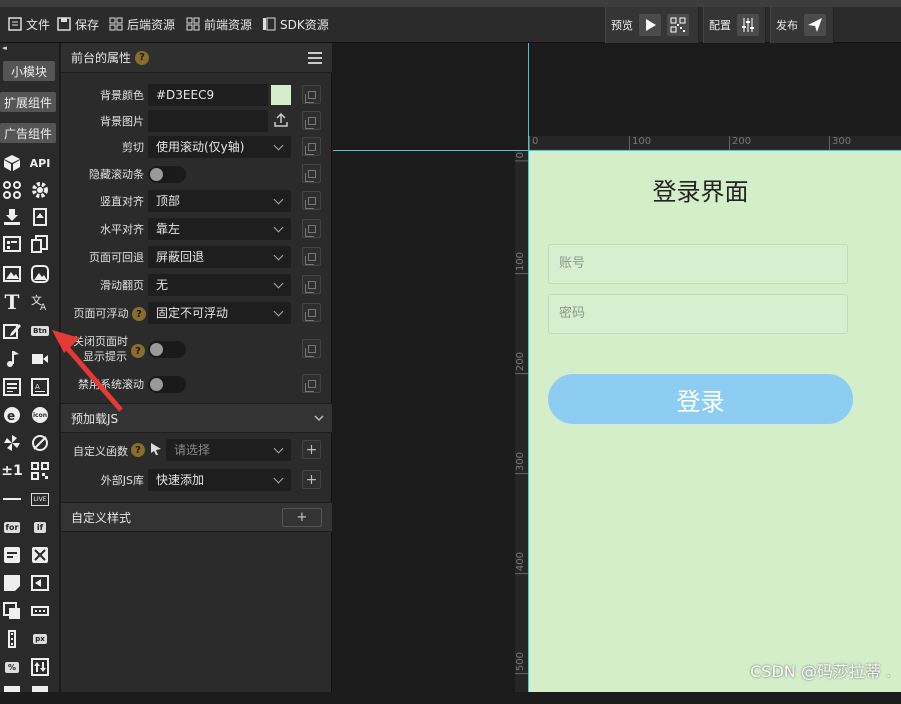 The image size is (901, 704). I want to click on vertical-bar-icon, so click(12, 639).